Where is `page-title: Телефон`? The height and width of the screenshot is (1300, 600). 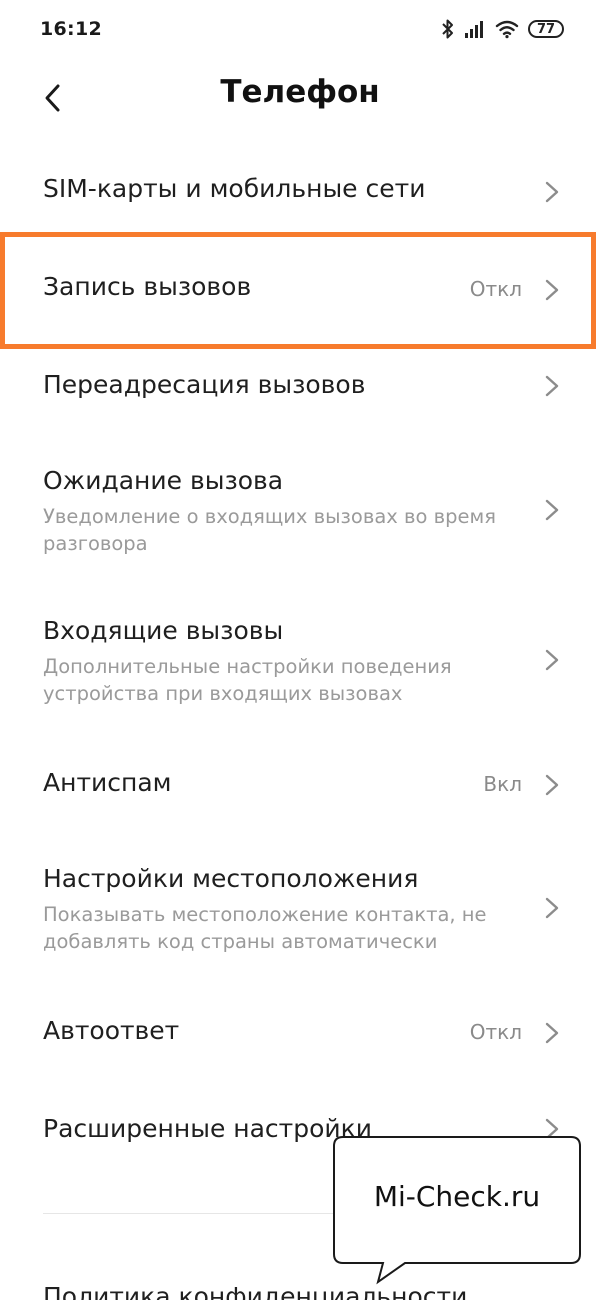 page-title: Телефон is located at coordinates (300, 92).